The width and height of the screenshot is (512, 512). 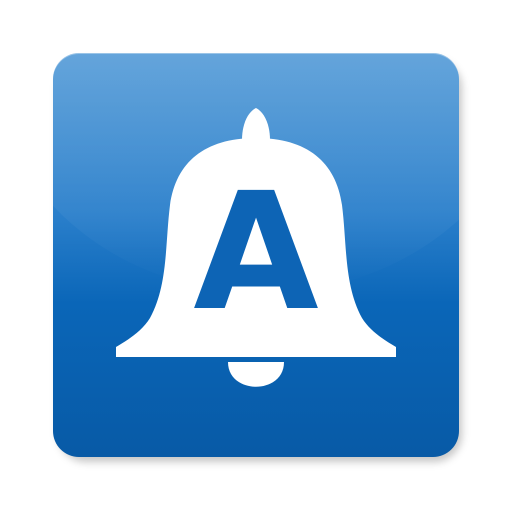 I want to click on bell-clapper, so click(x=256, y=374).